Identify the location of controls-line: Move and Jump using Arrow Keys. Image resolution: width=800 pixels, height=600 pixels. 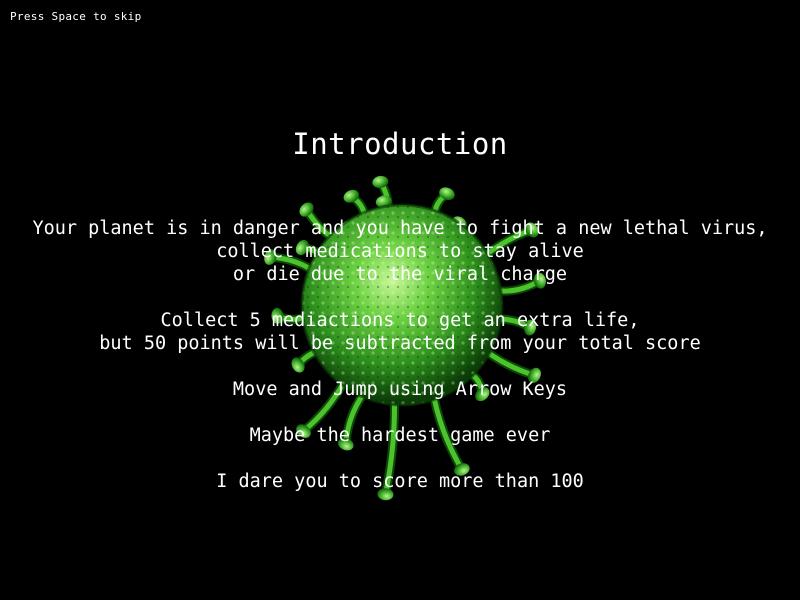
(400, 389).